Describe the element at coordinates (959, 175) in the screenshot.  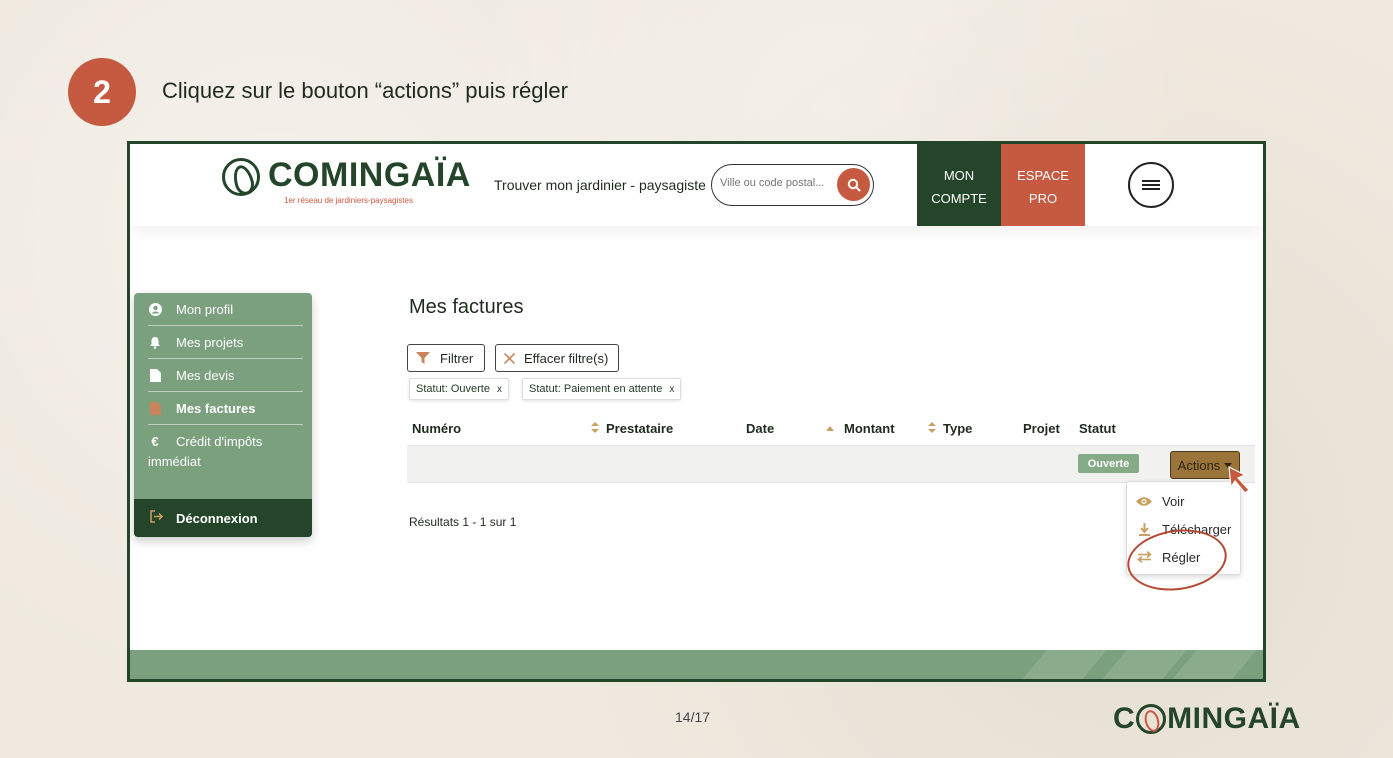
I see `mon-compte-line1: MON` at that location.